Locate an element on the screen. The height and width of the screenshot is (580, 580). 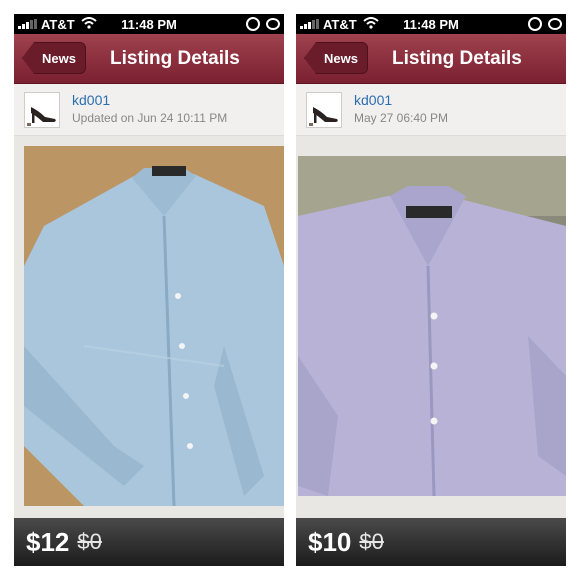
price-bar: $10 $0 is located at coordinates (431, 542).